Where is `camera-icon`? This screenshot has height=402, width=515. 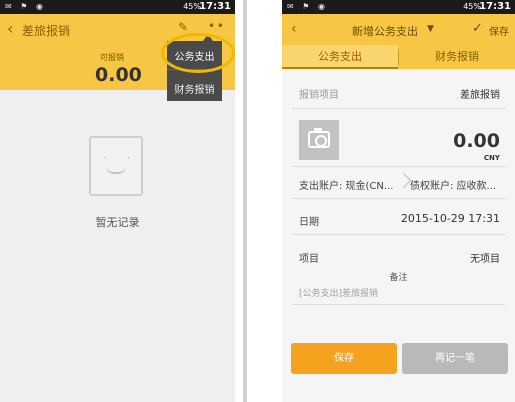
camera-icon is located at coordinates (319, 138).